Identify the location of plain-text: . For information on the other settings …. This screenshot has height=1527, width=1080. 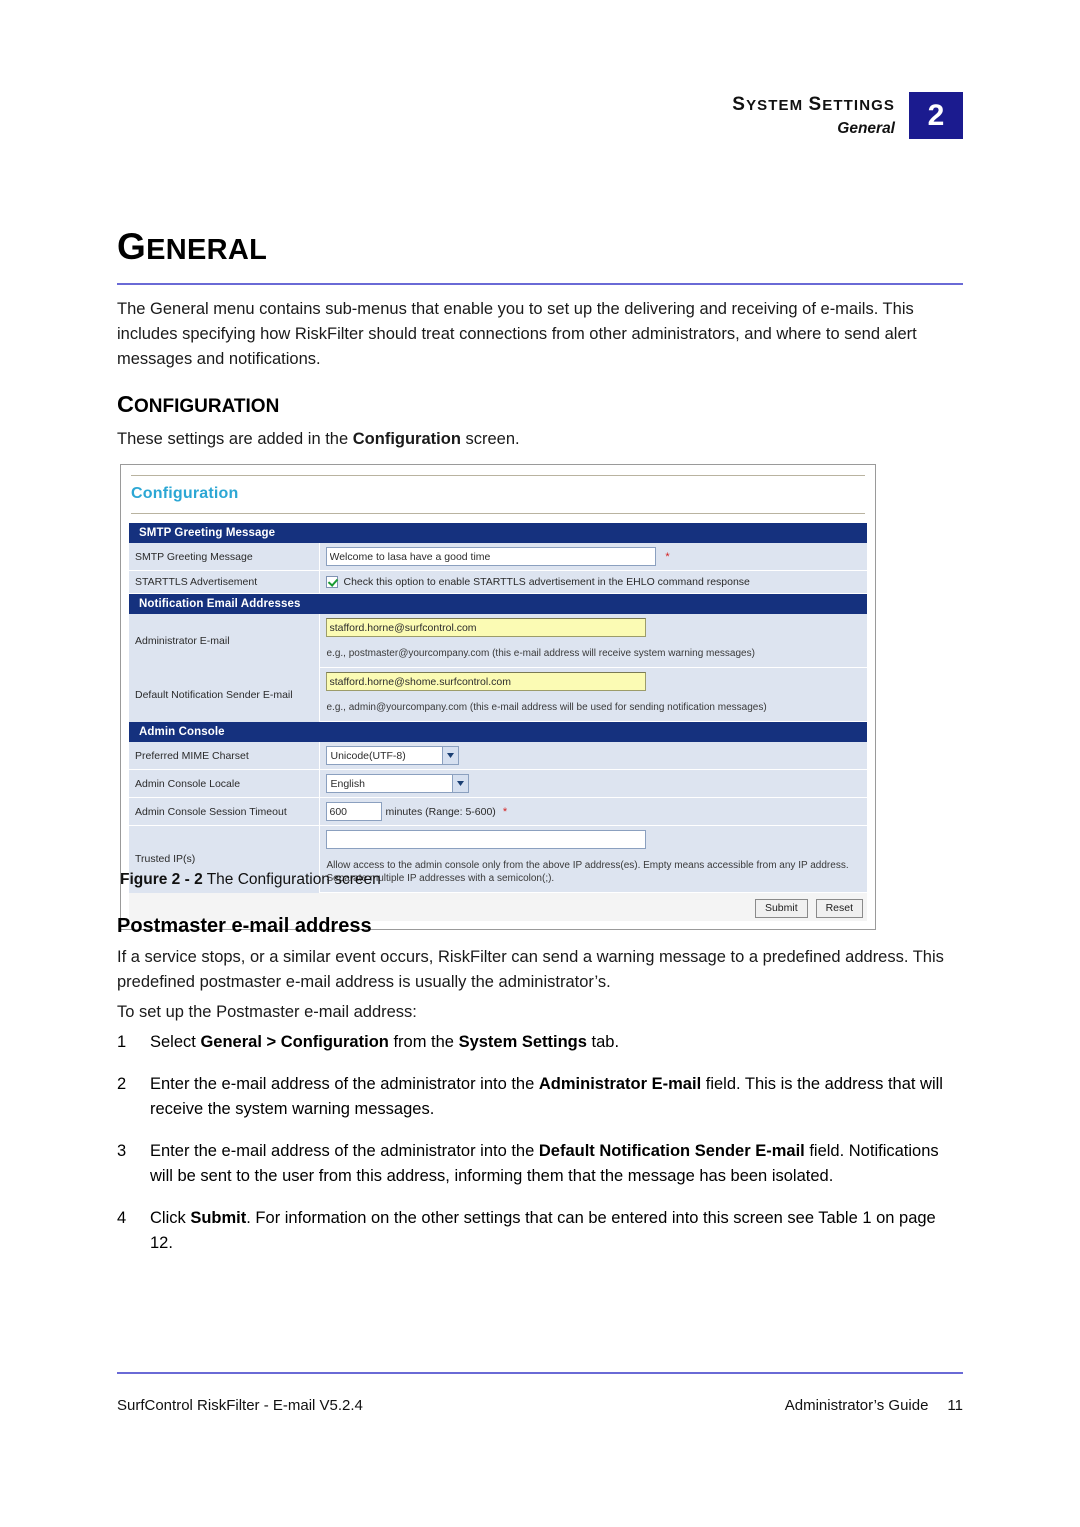
(543, 1230).